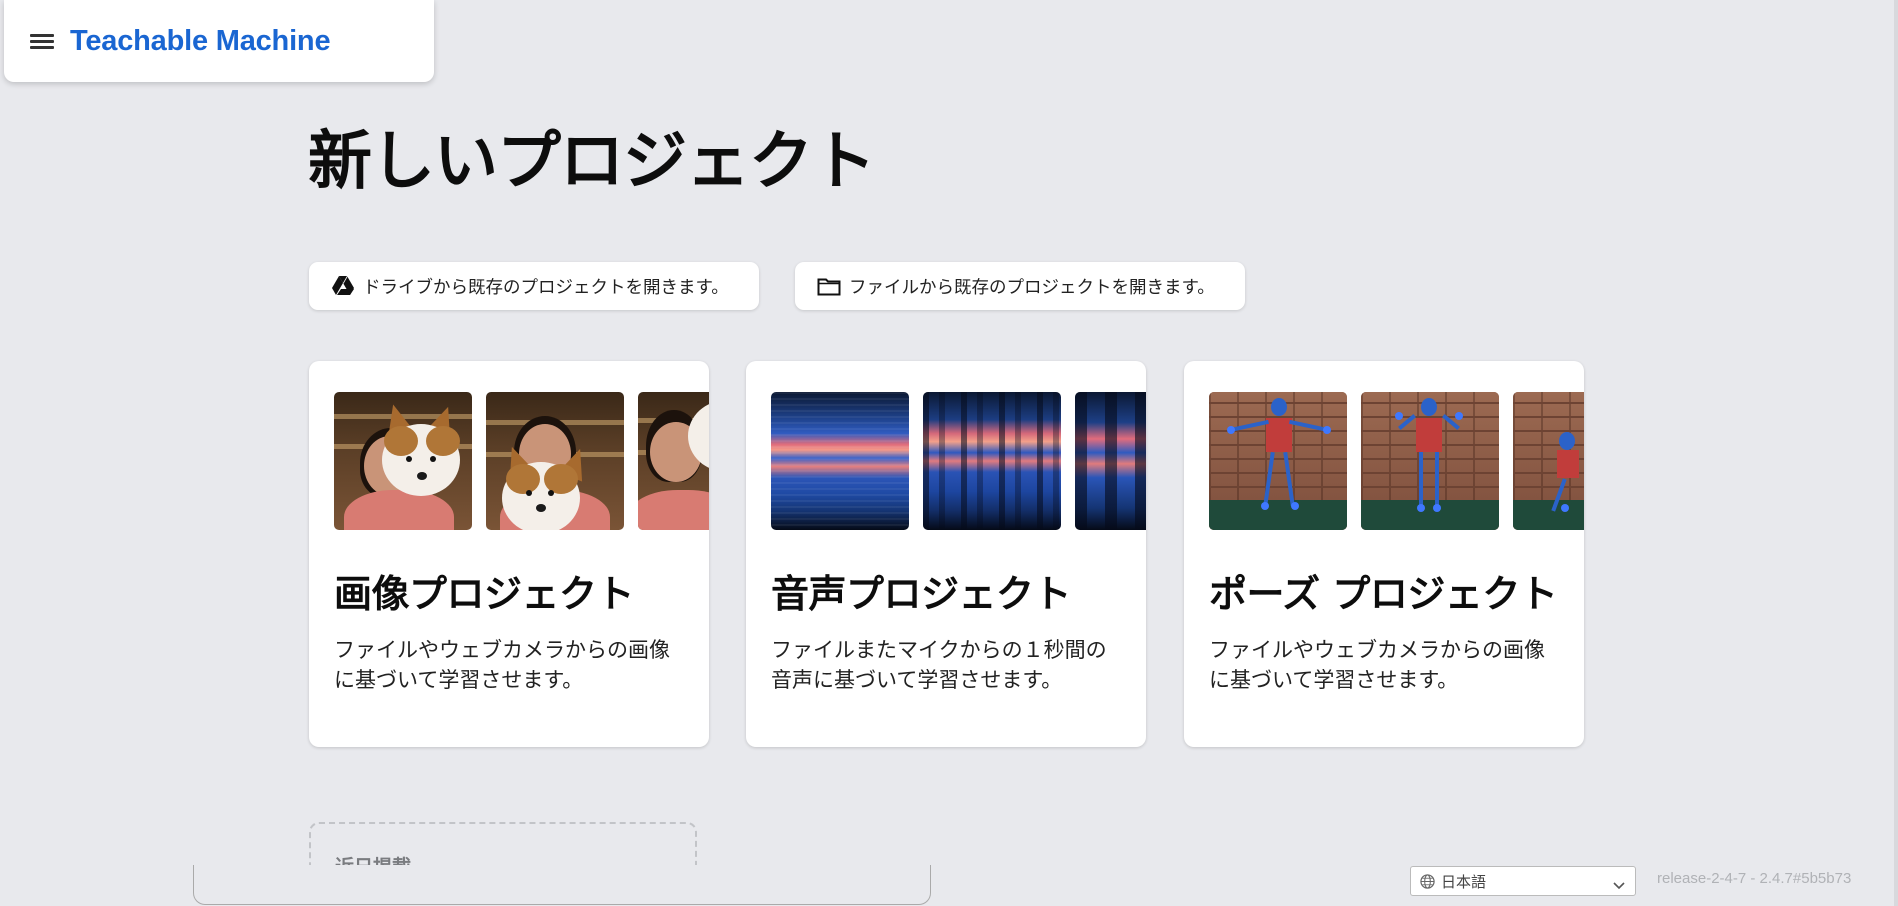  I want to click on language-select: 日本語, so click(1523, 881).